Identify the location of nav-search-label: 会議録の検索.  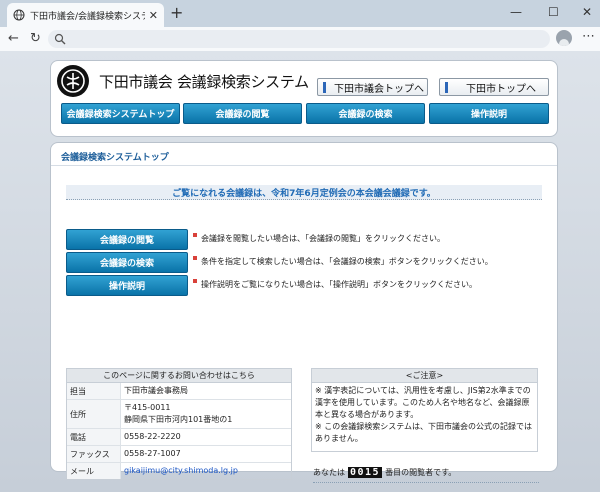
(365, 115).